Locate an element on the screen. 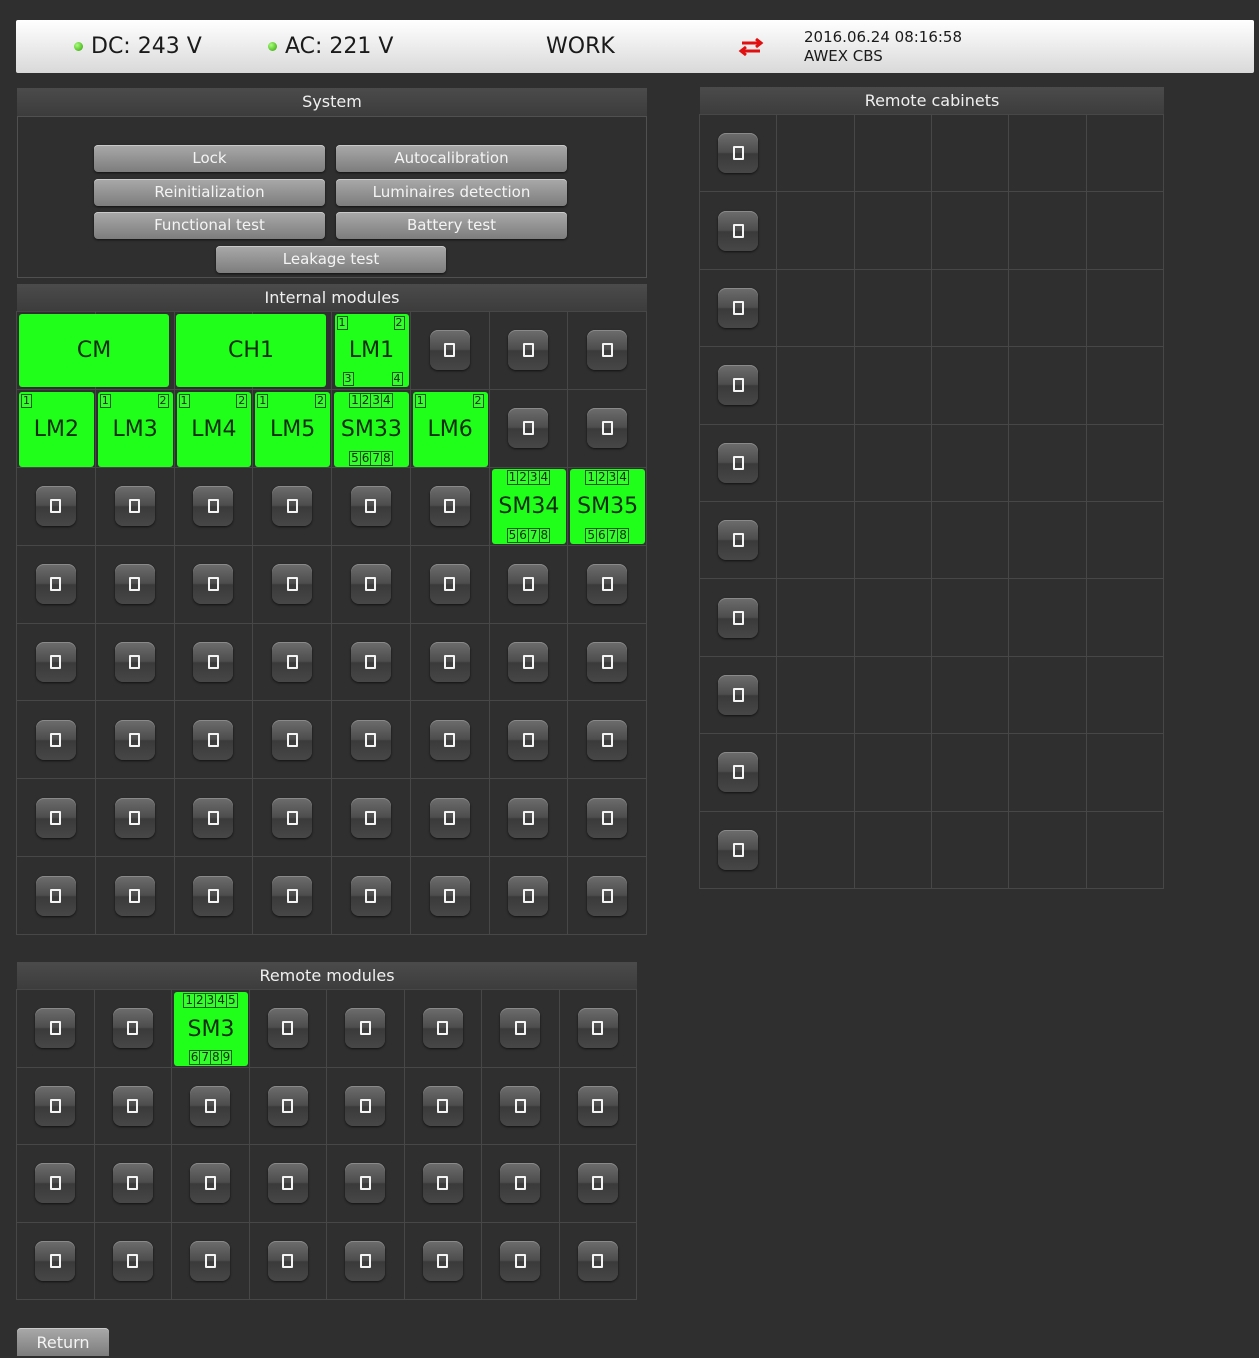 Image resolution: width=1259 pixels, height=1358 pixels. autocalibration-button: Autocalibration is located at coordinates (451, 158).